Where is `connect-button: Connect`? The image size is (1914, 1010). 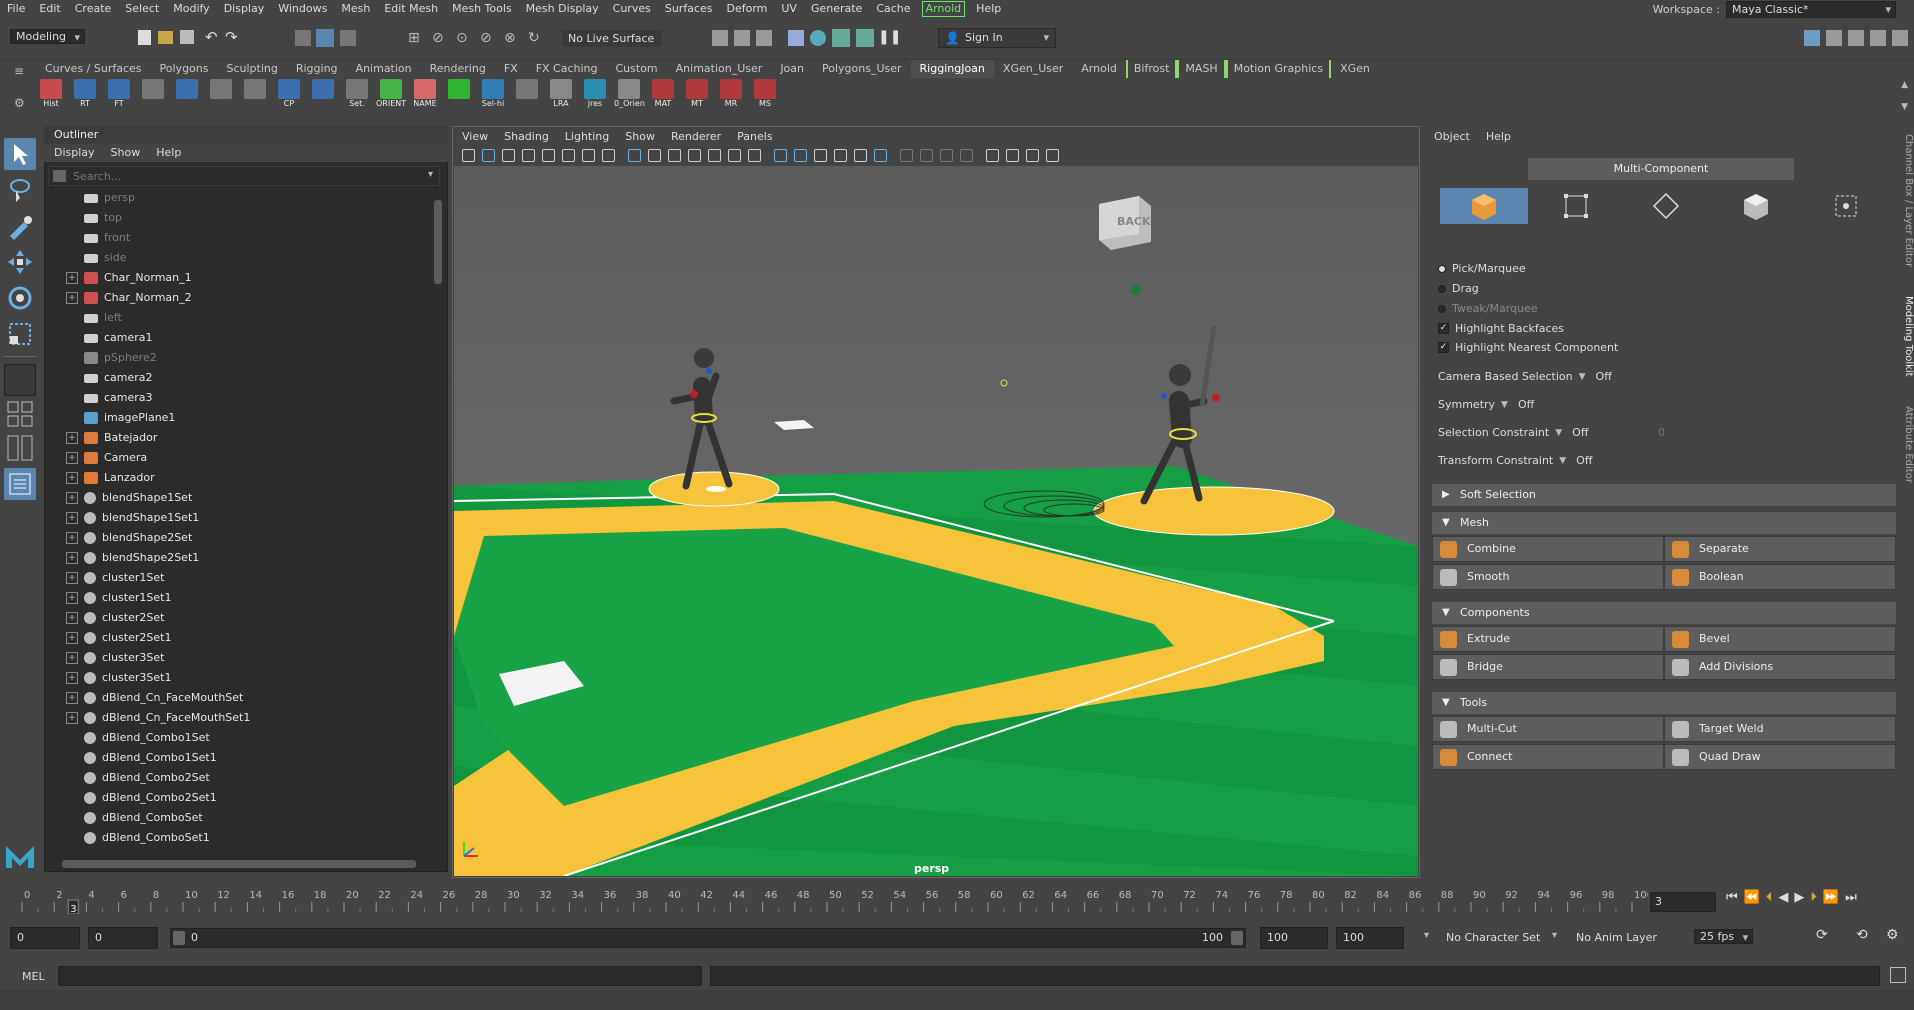
connect-button: Connect is located at coordinates (1548, 757).